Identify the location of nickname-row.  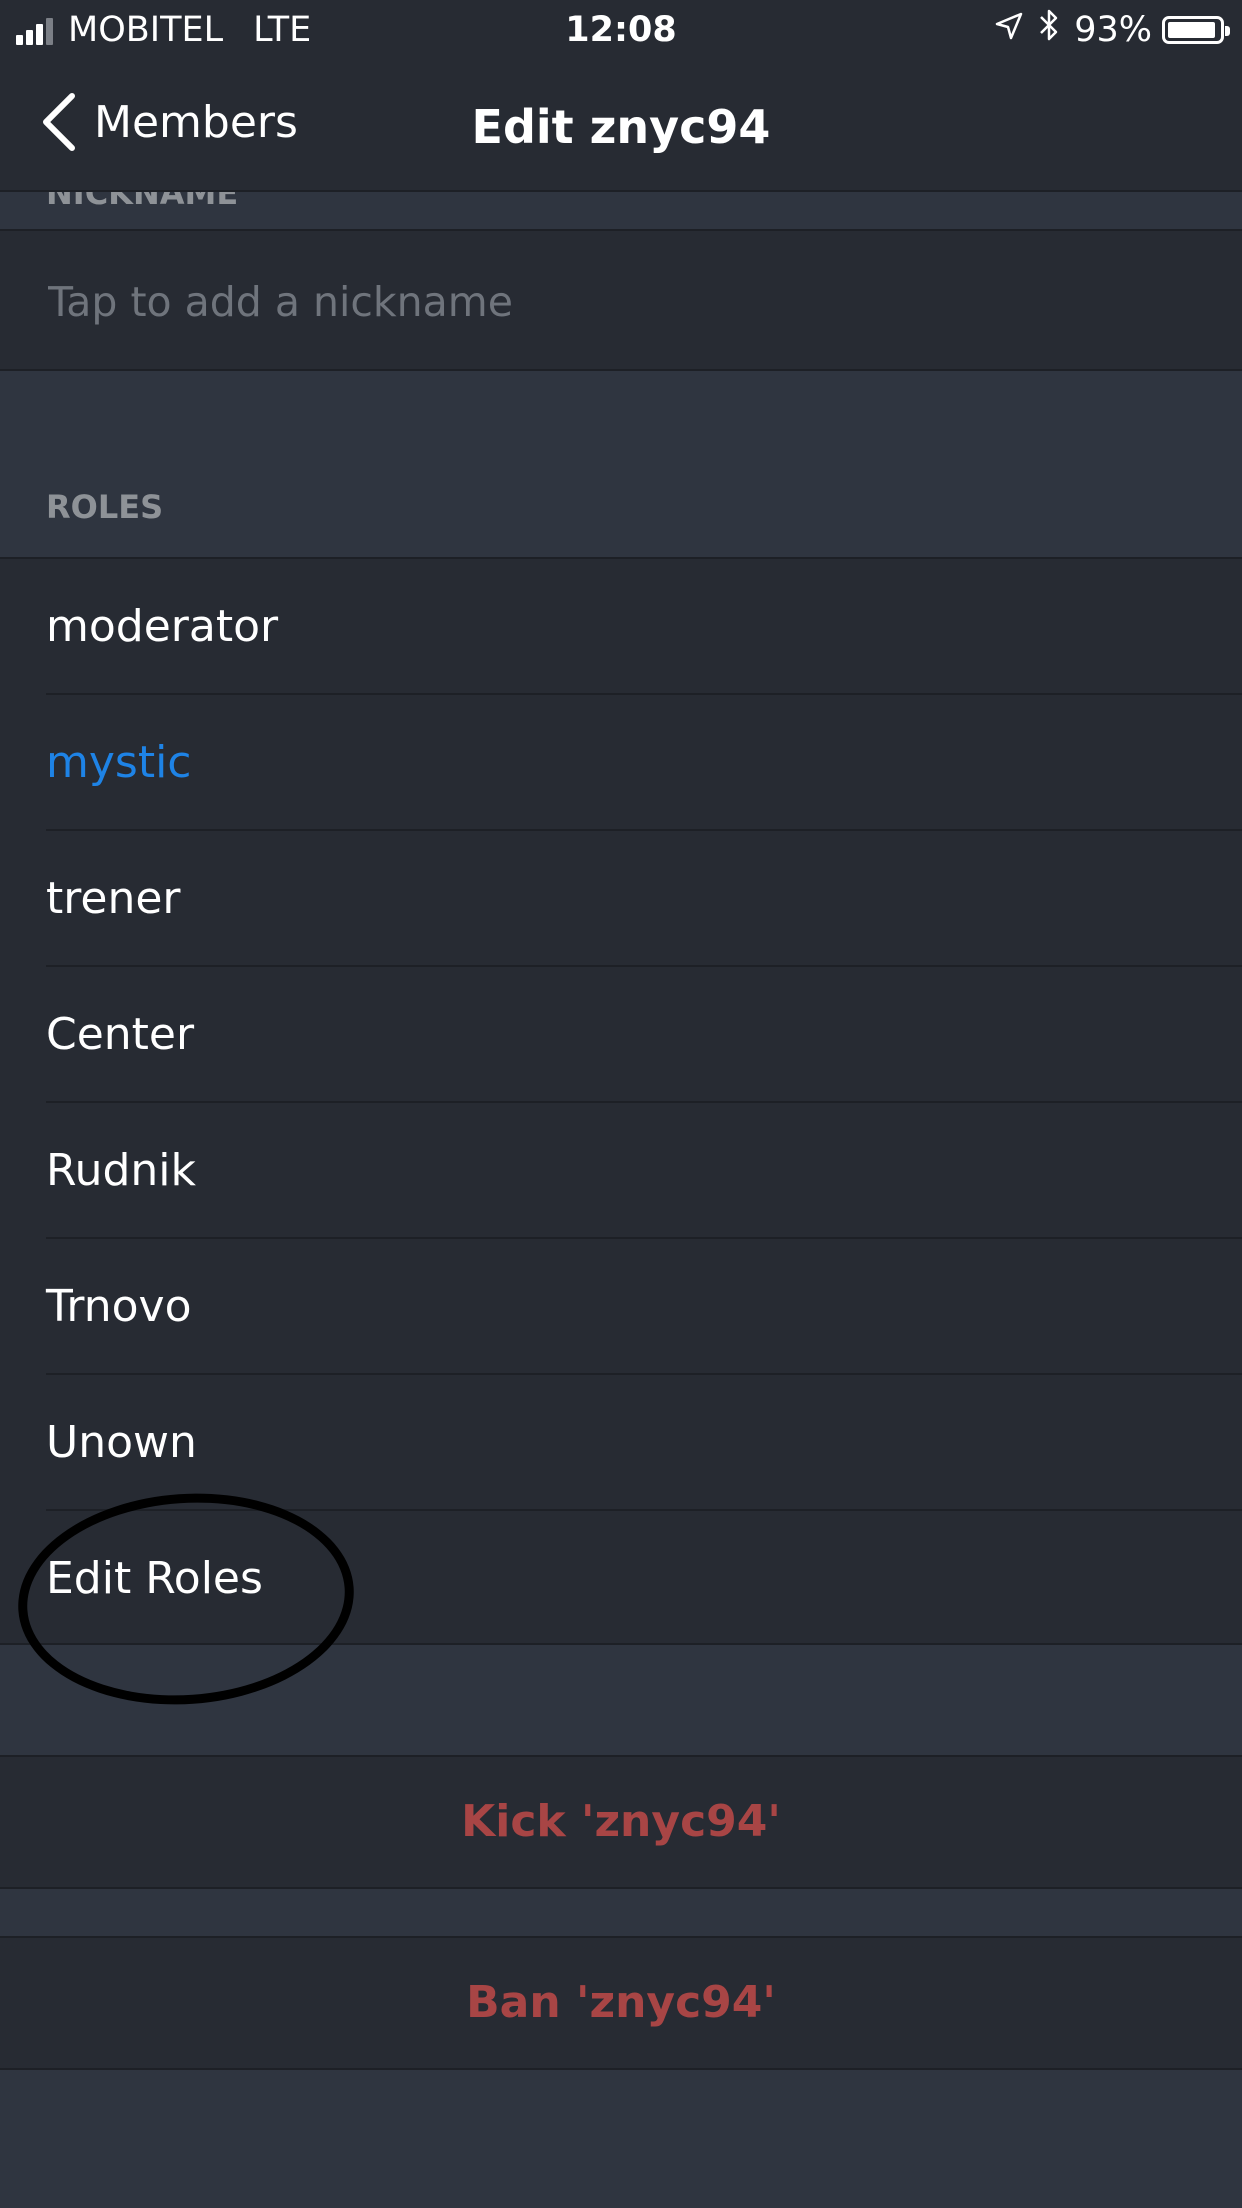
(621, 300).